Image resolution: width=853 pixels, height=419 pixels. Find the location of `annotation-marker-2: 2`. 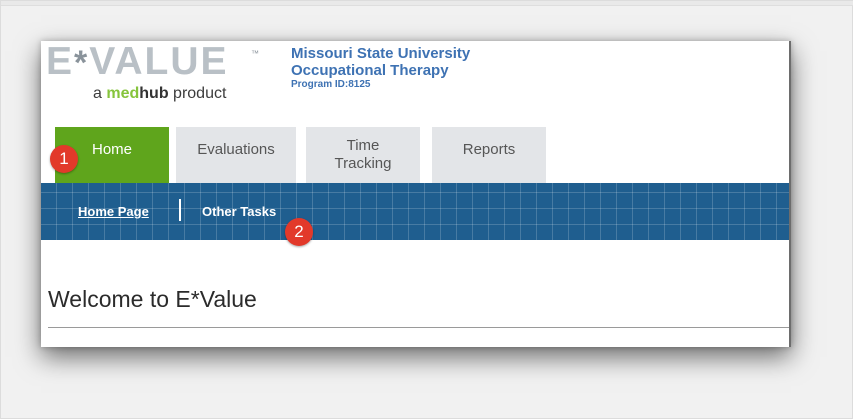

annotation-marker-2: 2 is located at coordinates (299, 232).